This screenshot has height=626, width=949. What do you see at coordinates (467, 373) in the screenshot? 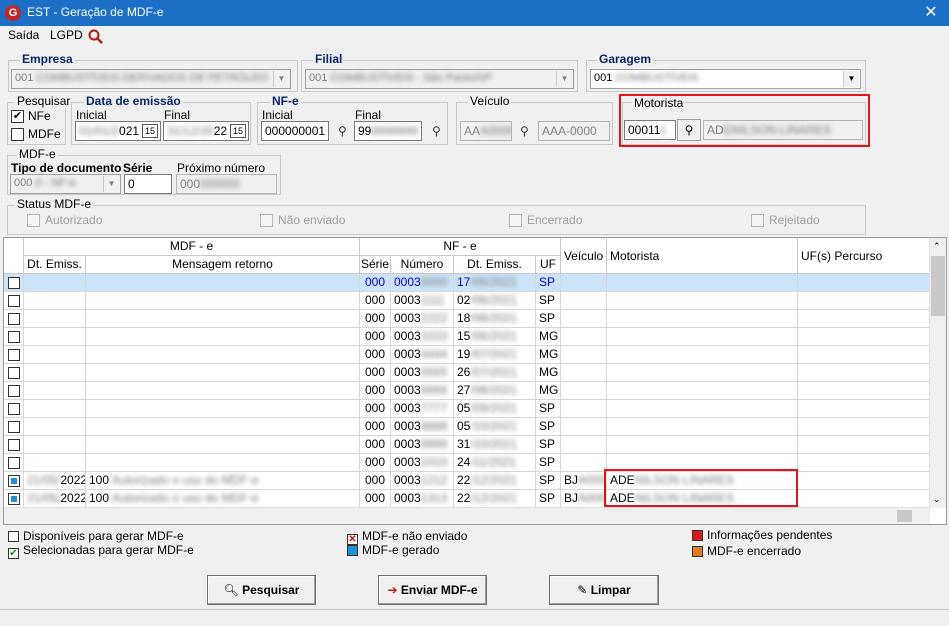
I see `table-row: 000 00035555 26/07/2021 MG` at bounding box center [467, 373].